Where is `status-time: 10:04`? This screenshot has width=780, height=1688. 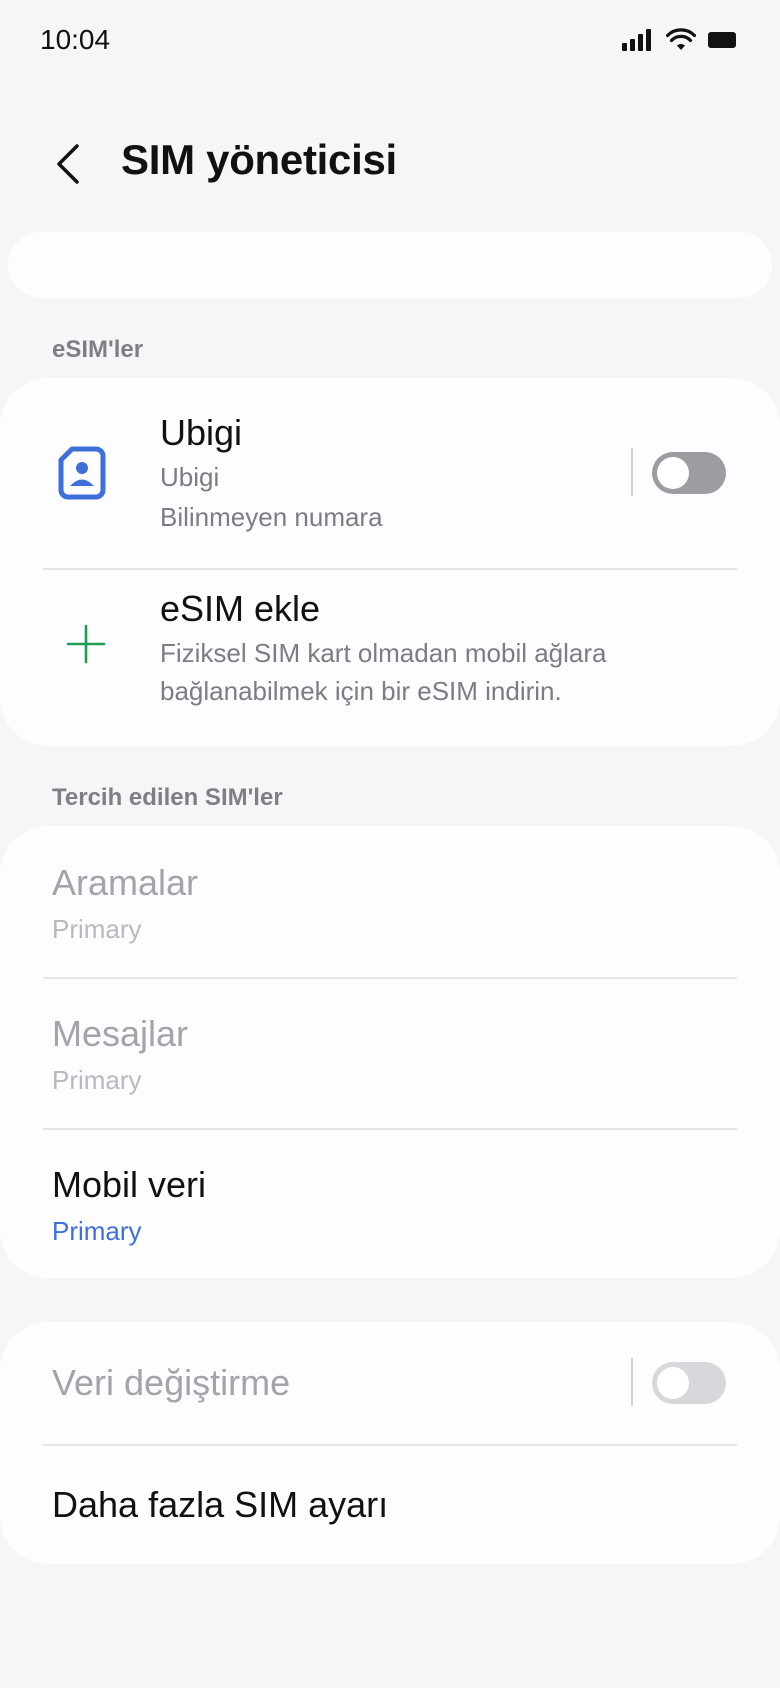 status-time: 10:04 is located at coordinates (75, 39).